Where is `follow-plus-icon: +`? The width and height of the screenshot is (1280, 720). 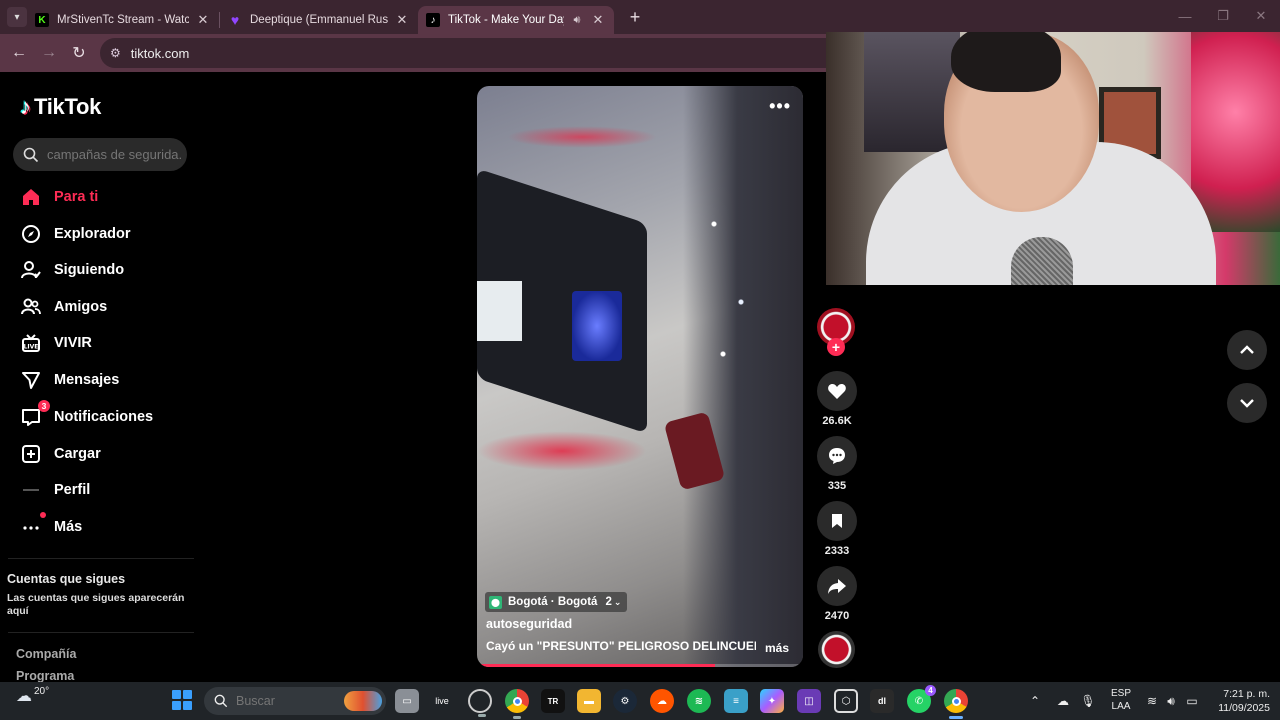
follow-plus-icon: + is located at coordinates (836, 347).